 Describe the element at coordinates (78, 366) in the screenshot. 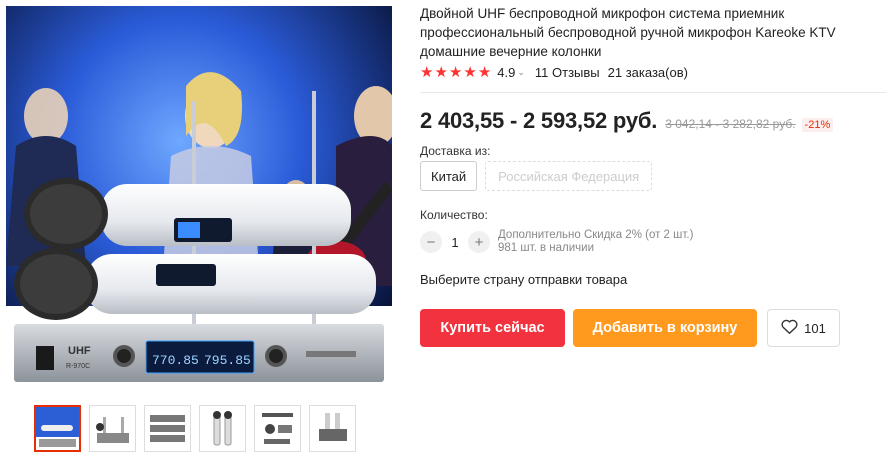

I see `receiver-model-text: R-970C` at that location.